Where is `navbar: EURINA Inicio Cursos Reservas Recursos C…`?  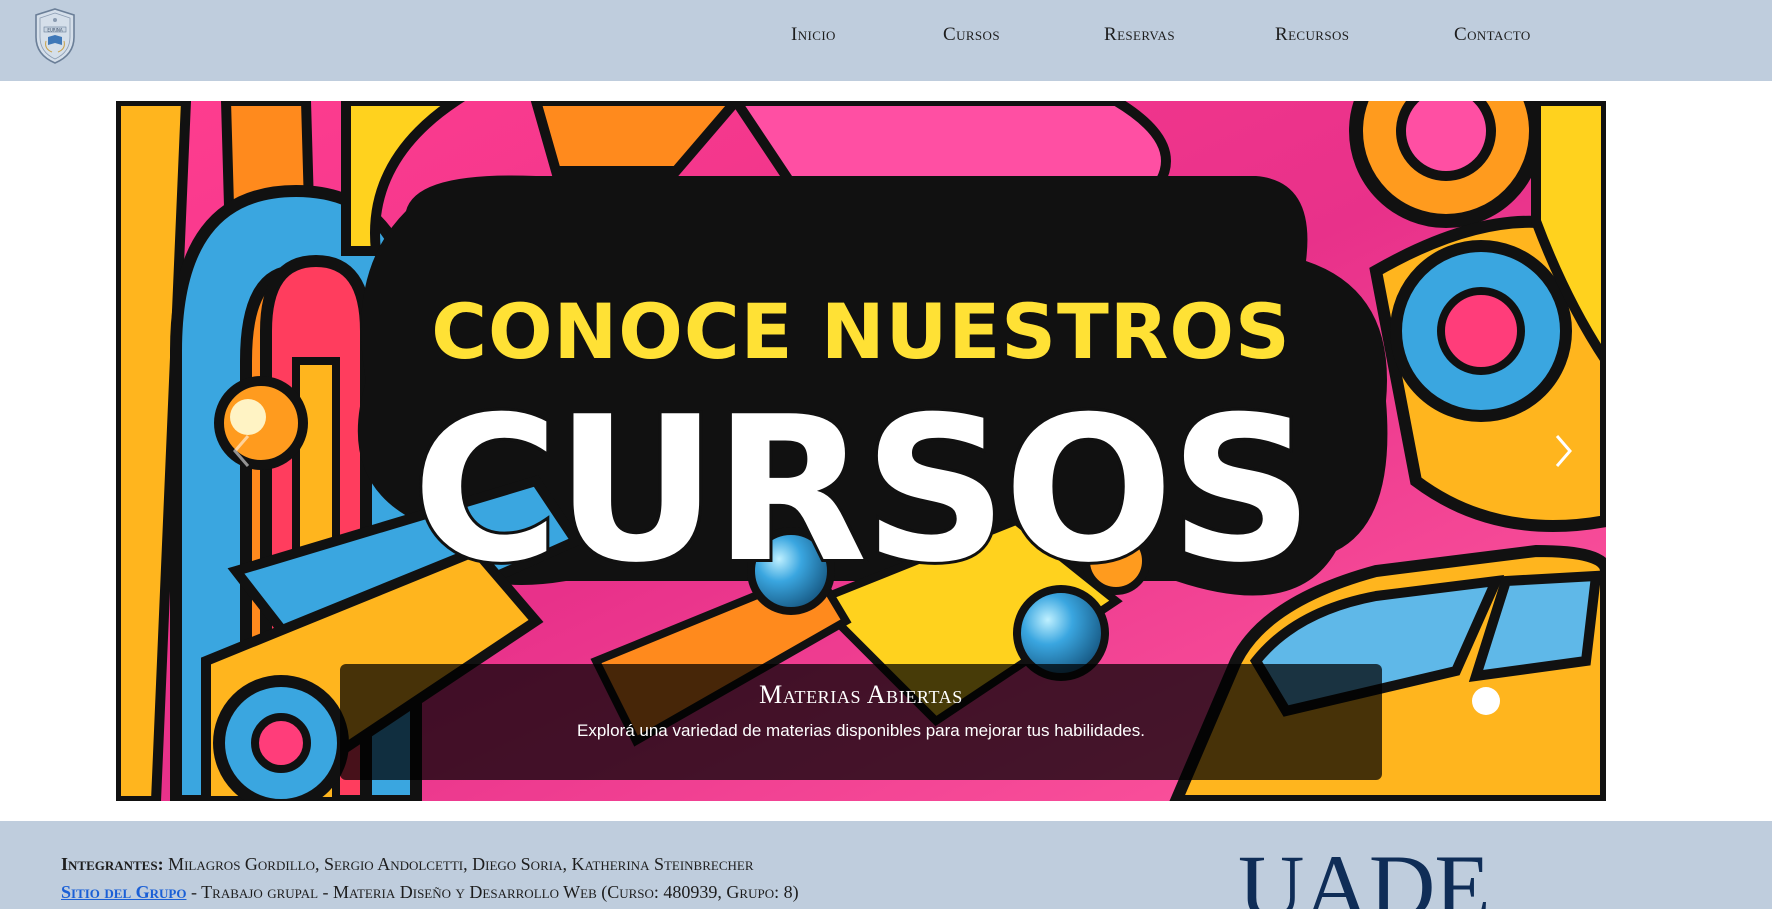
navbar: EURINA Inicio Cursos Reservas Recursos C… is located at coordinates (886, 40).